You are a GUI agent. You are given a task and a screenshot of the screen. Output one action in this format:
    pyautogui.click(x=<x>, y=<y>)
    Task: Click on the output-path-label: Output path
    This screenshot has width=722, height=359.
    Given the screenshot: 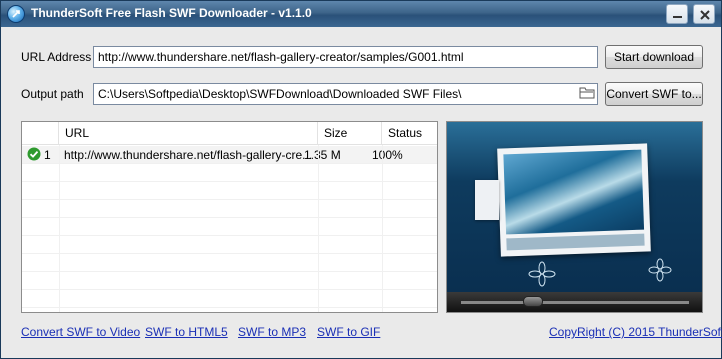 What is the action you would take?
    pyautogui.click(x=52, y=94)
    